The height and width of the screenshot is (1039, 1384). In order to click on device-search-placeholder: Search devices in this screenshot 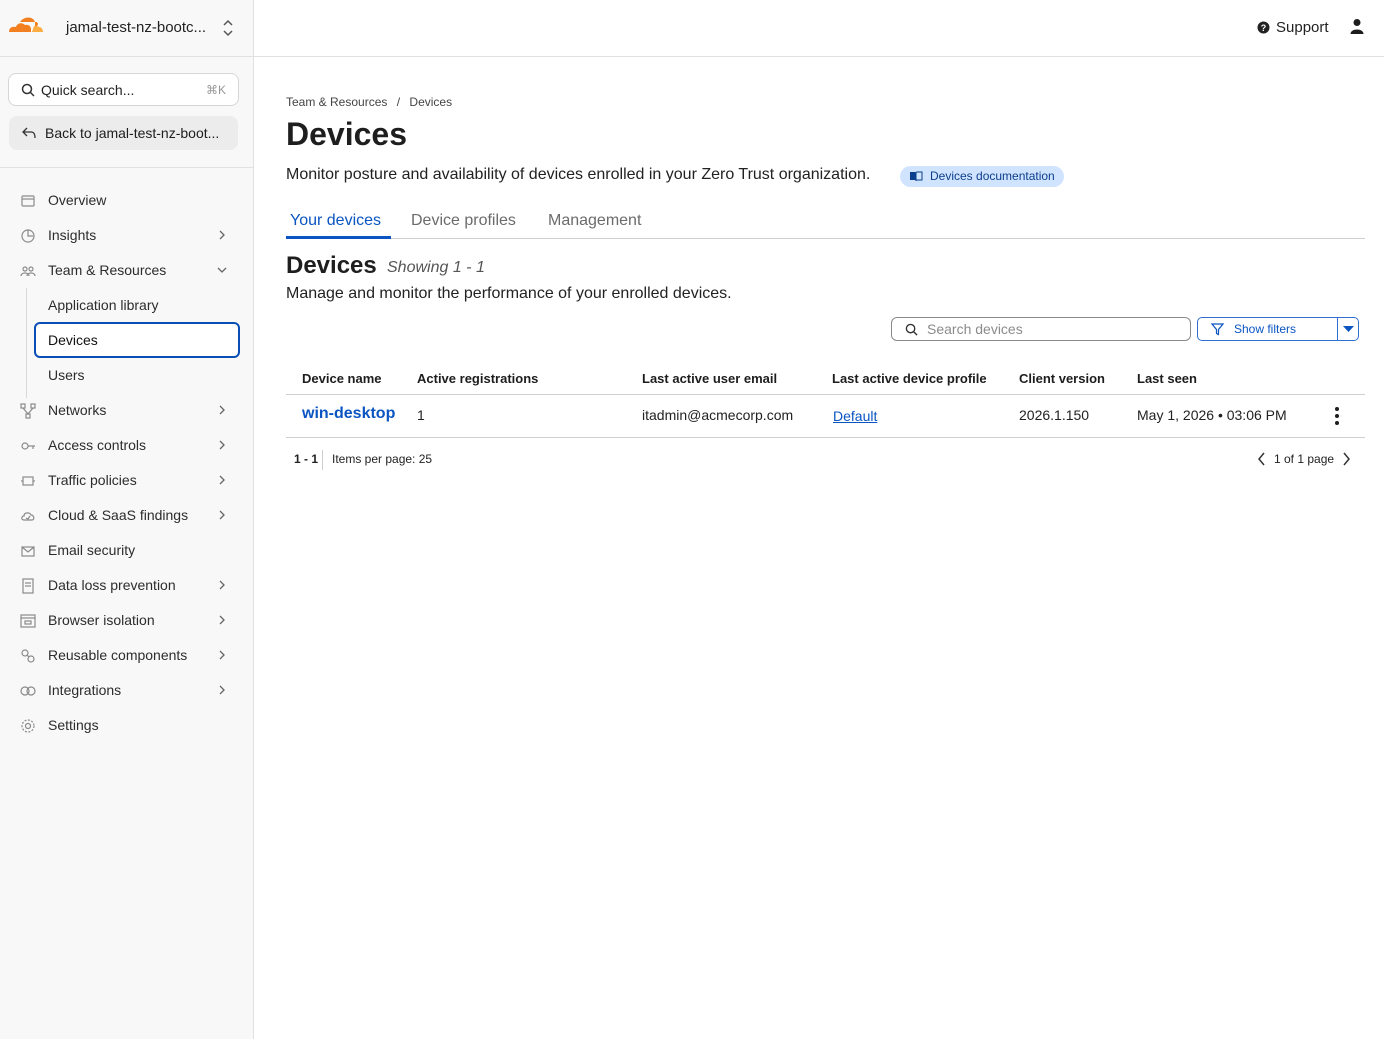, I will do `click(975, 329)`.